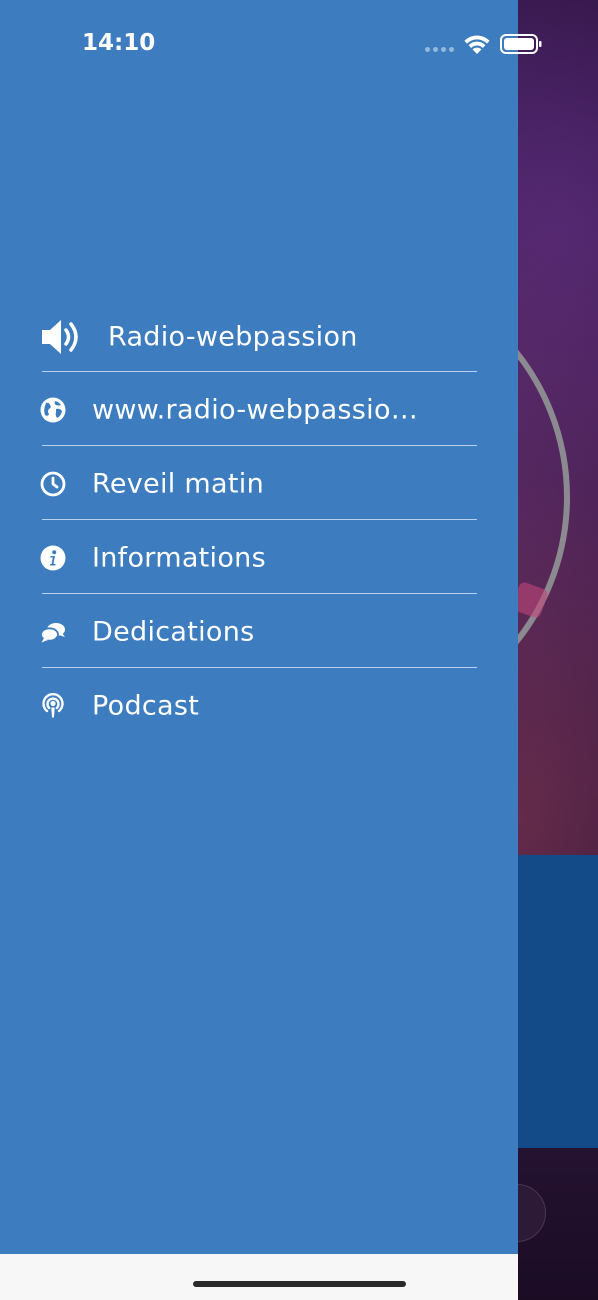 The width and height of the screenshot is (598, 1300). Describe the element at coordinates (53, 483) in the screenshot. I see `clock-icon` at that location.